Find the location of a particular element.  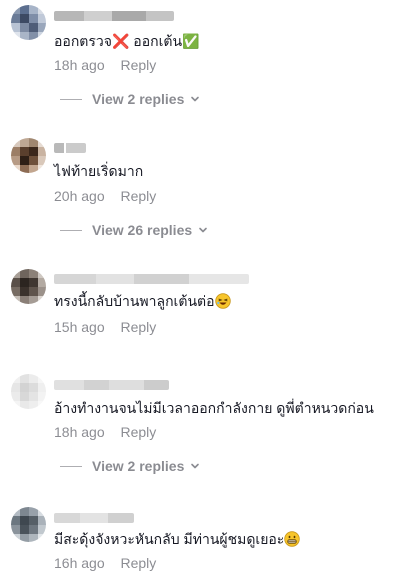

comment-meta: 15h ago Reply is located at coordinates (105, 327).